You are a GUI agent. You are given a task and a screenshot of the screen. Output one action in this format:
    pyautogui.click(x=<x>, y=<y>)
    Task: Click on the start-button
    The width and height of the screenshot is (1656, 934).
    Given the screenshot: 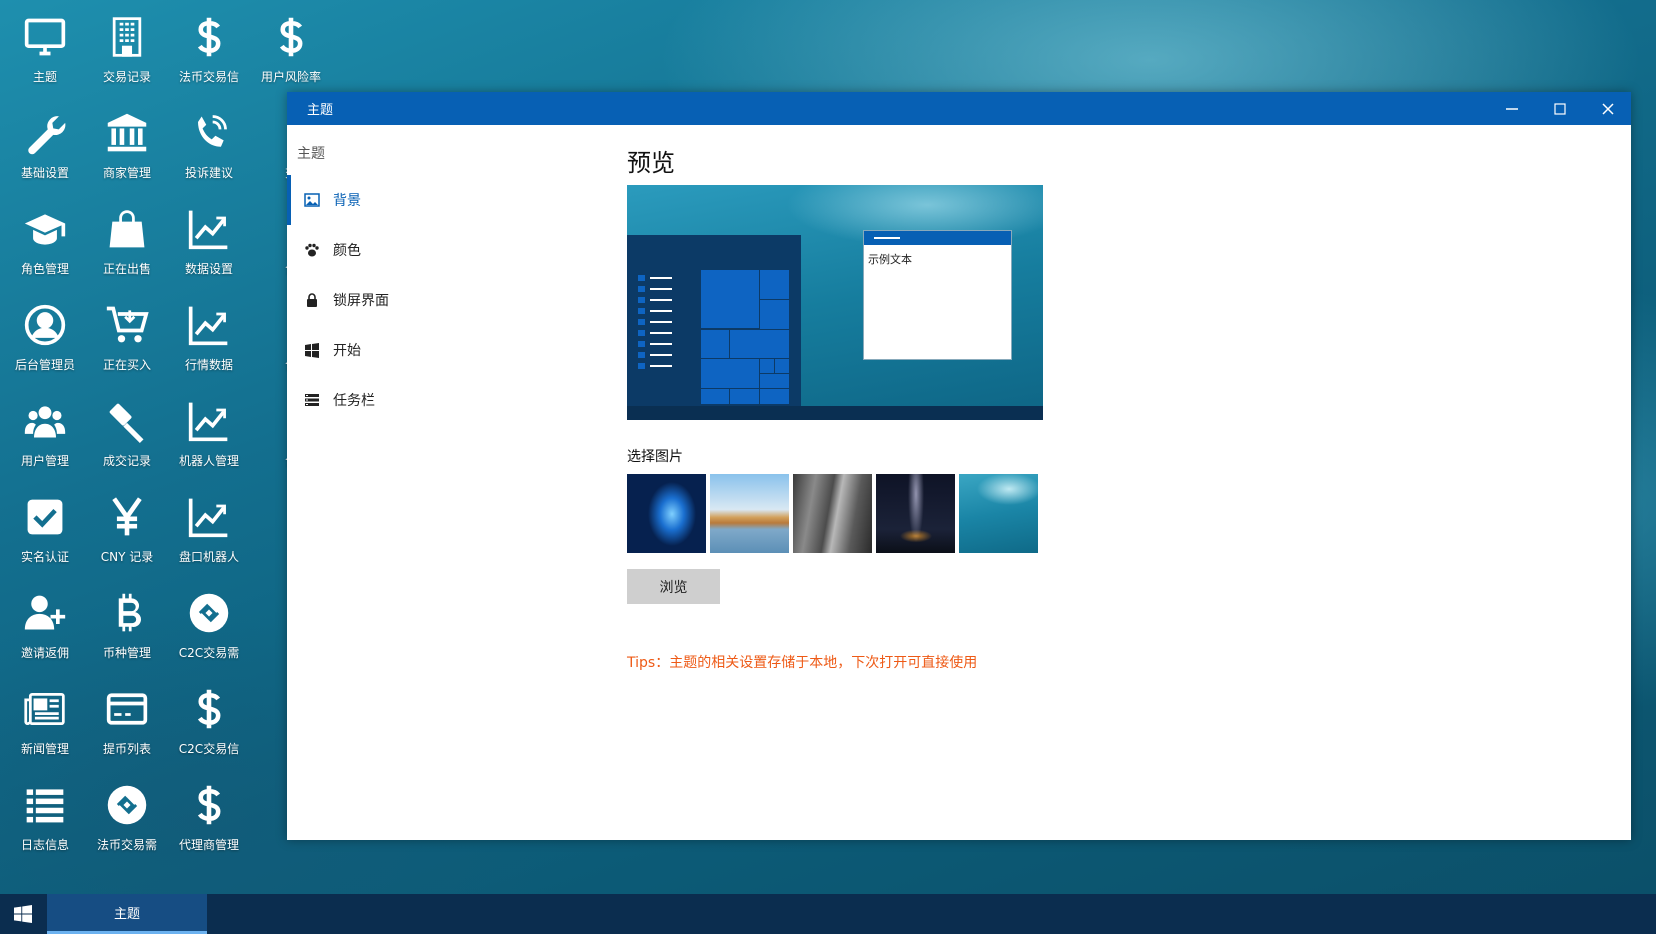 What is the action you would take?
    pyautogui.click(x=23, y=914)
    